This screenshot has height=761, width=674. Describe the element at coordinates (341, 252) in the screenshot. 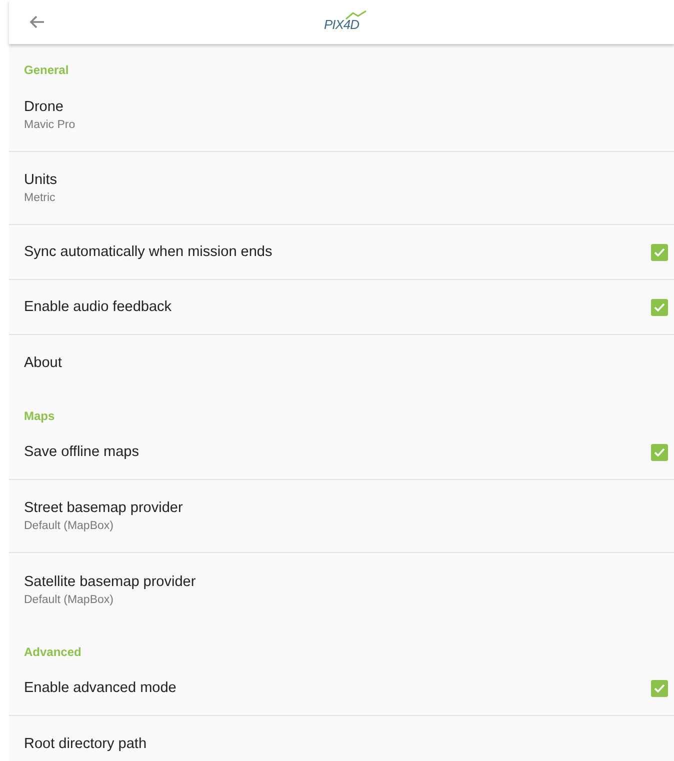

I see `settings-item: Sync automatically when mission ends` at that location.